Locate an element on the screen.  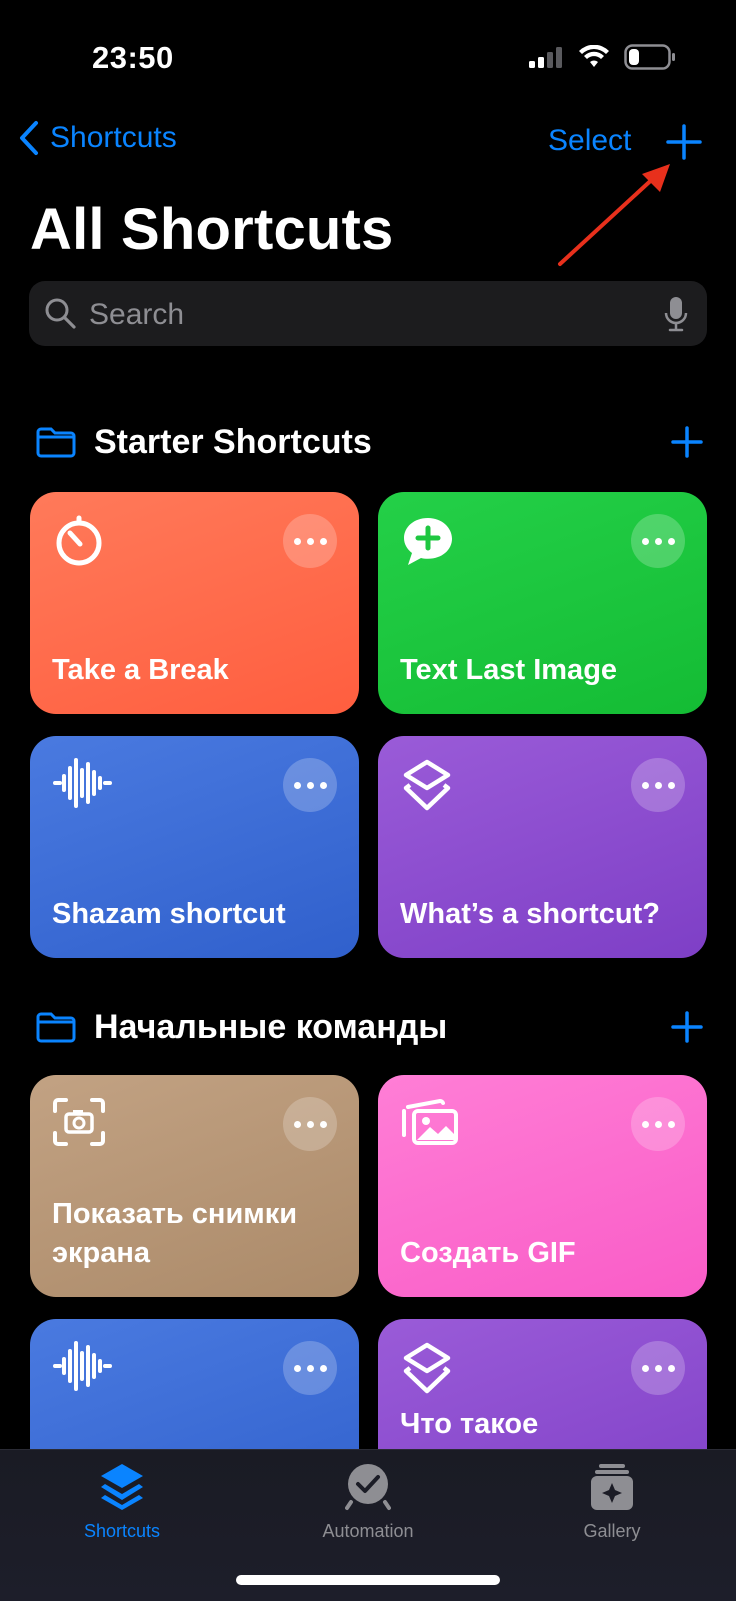
select-button: Select is located at coordinates (589, 141).